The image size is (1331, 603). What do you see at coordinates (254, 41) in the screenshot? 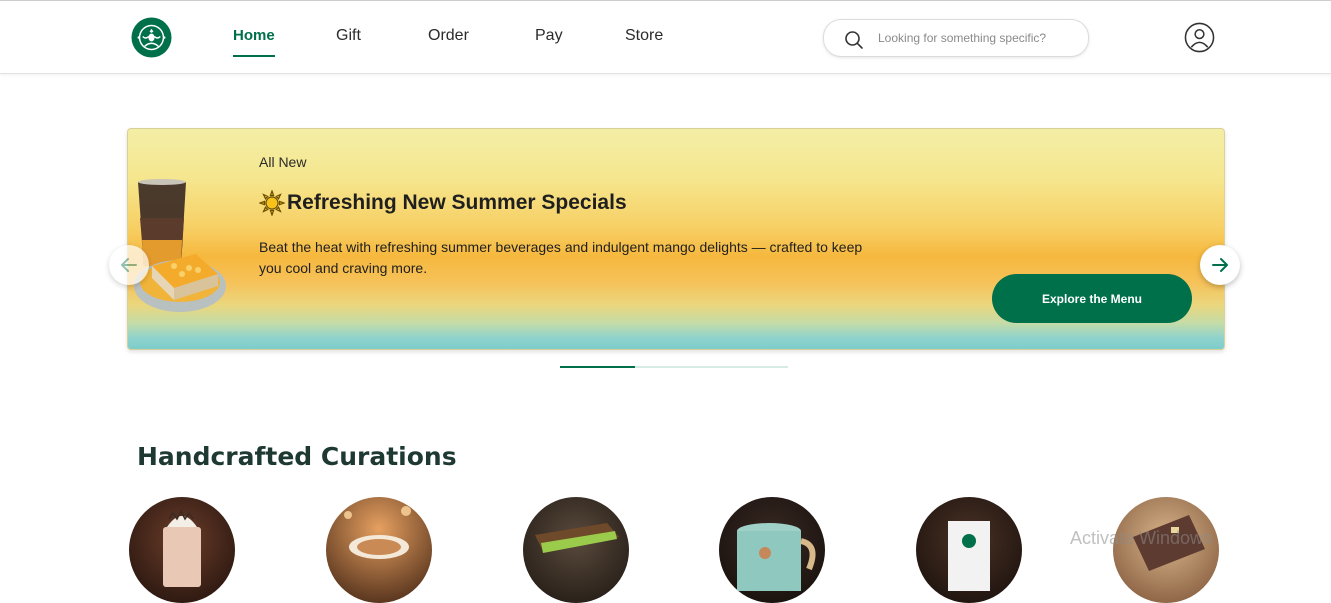
I see `nav-home: Home` at bounding box center [254, 41].